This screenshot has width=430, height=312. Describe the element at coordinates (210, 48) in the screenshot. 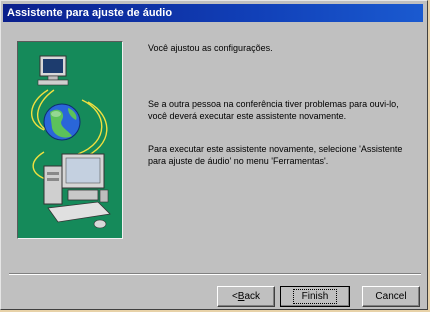

I see `summary-heading: Você ajustou as configurações.` at that location.